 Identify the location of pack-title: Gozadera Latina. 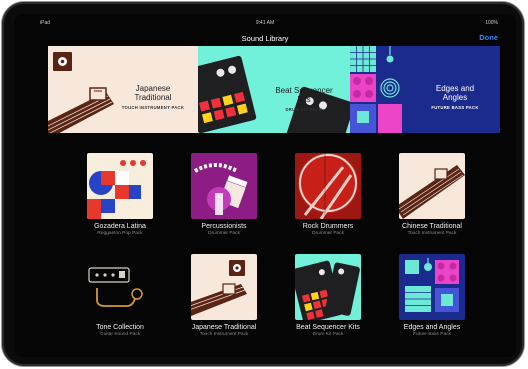
(120, 226).